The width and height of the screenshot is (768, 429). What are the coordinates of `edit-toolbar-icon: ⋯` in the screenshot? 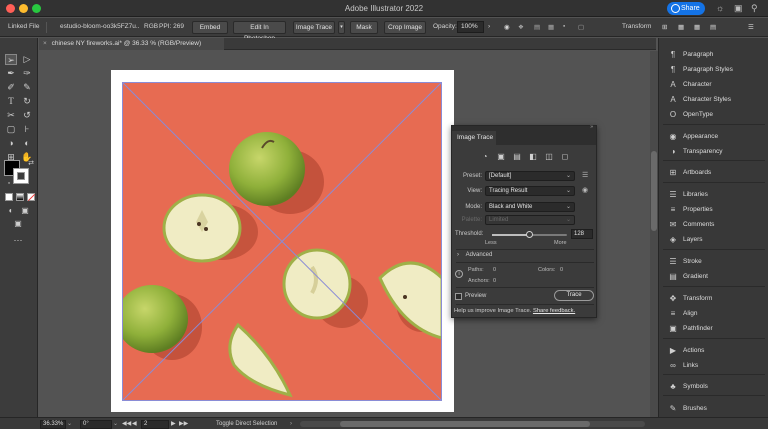 It's located at (18, 240).